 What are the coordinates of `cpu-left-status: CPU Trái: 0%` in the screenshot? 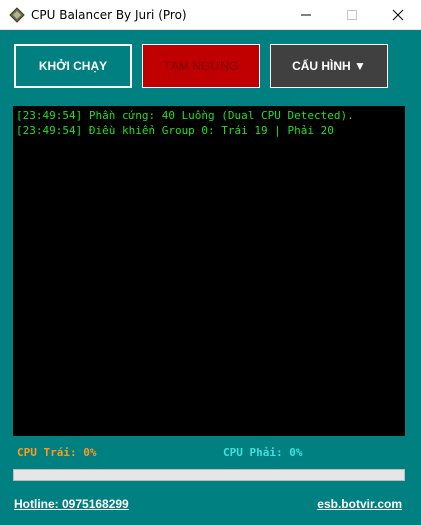 It's located at (57, 452).